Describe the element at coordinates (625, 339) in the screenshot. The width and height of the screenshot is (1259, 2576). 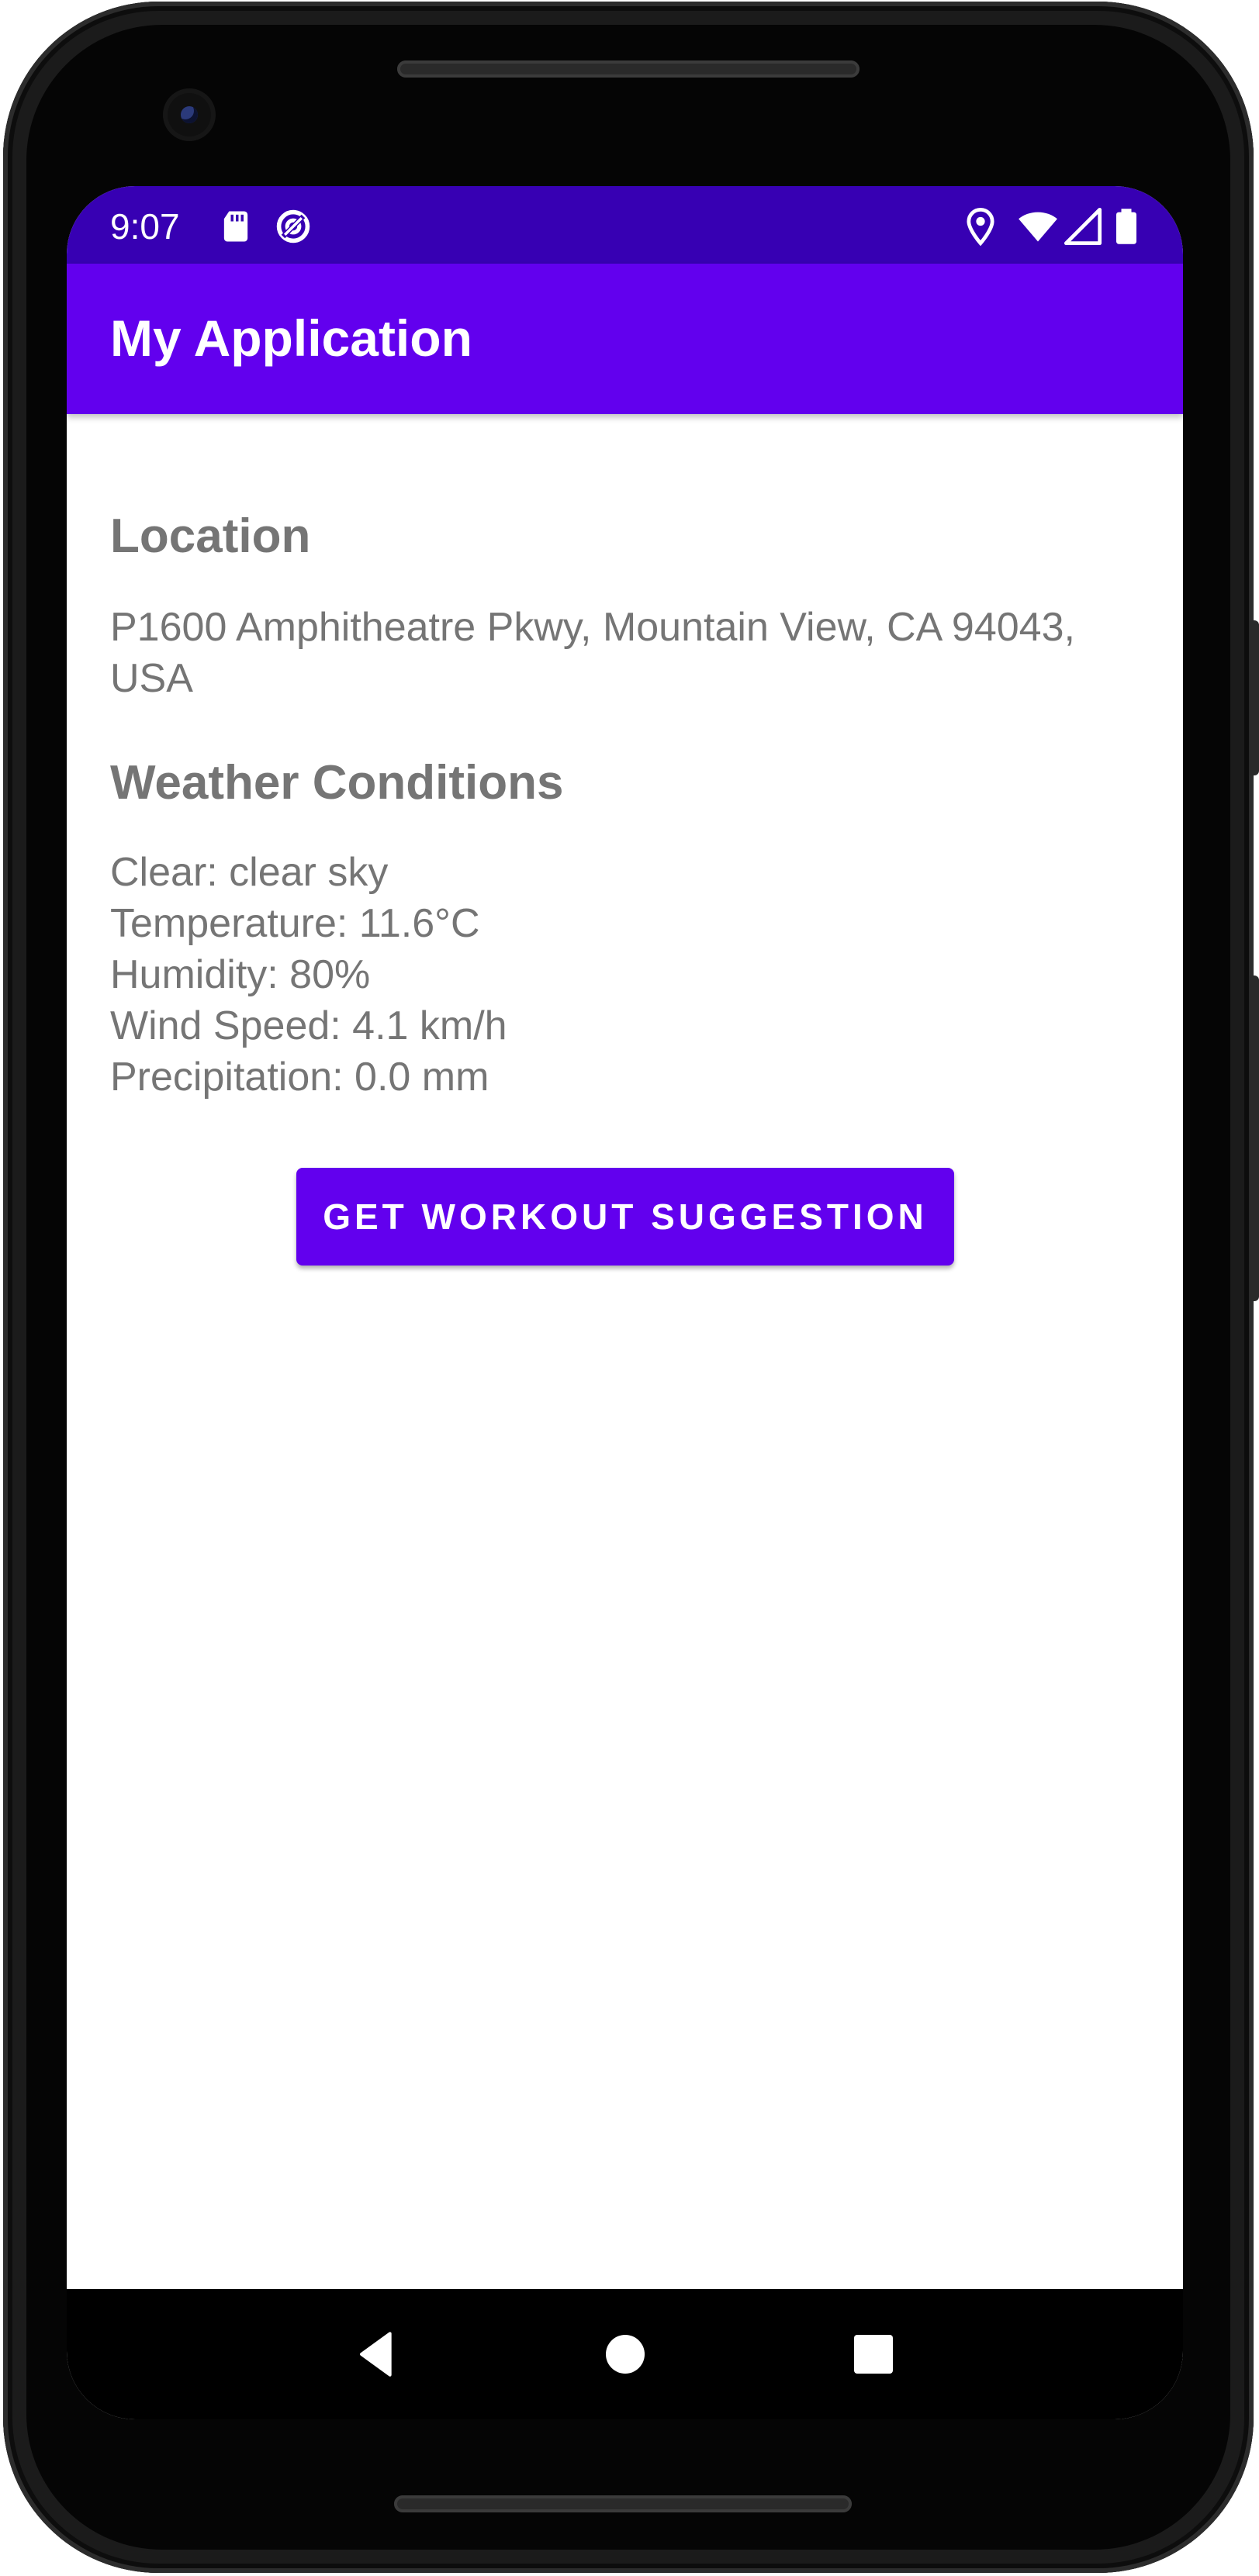
I see `app-bar: My Application` at that location.